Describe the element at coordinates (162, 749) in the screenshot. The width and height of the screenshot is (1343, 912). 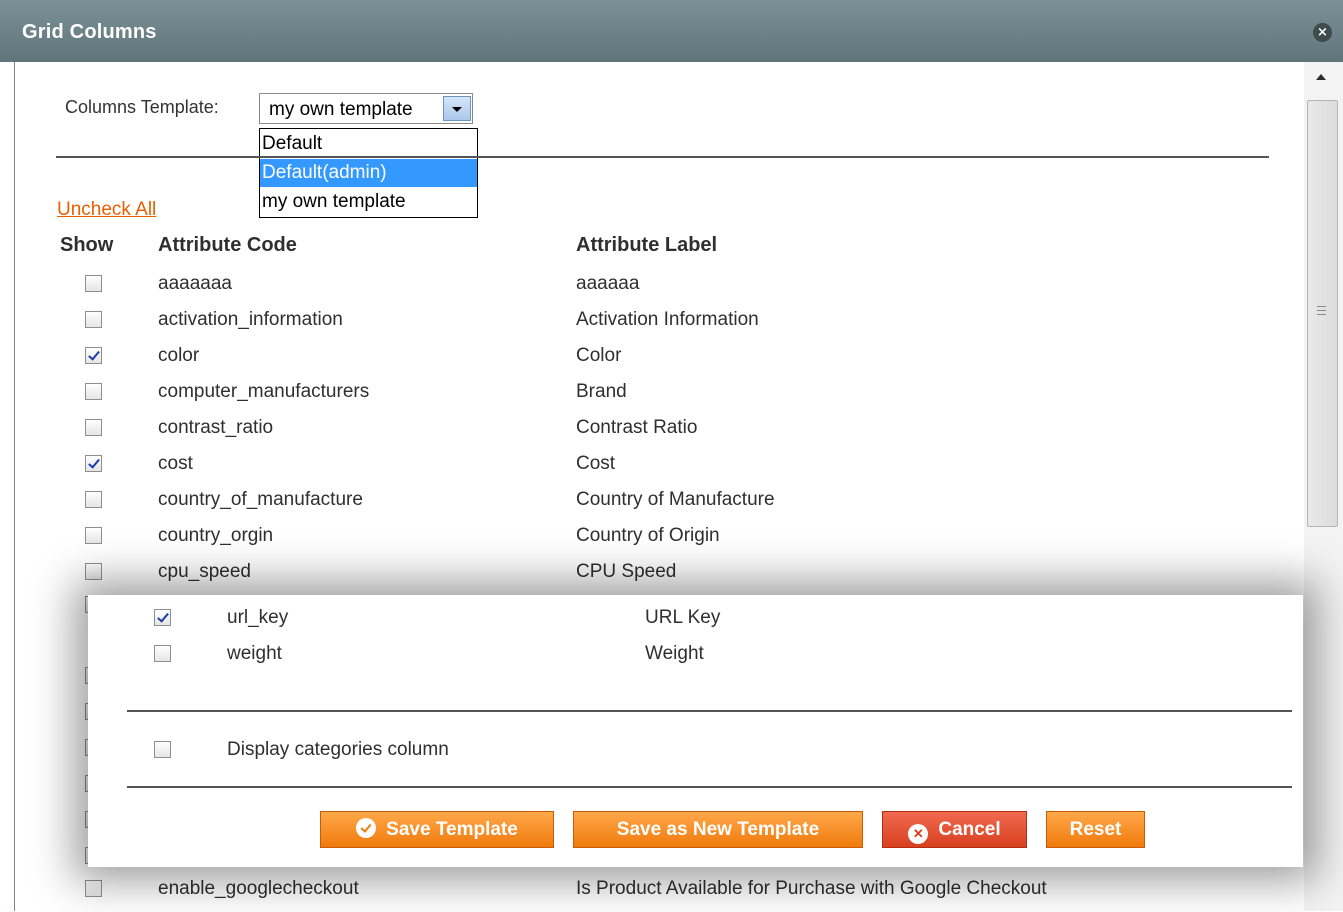
I see `display-categories-checkbox` at that location.